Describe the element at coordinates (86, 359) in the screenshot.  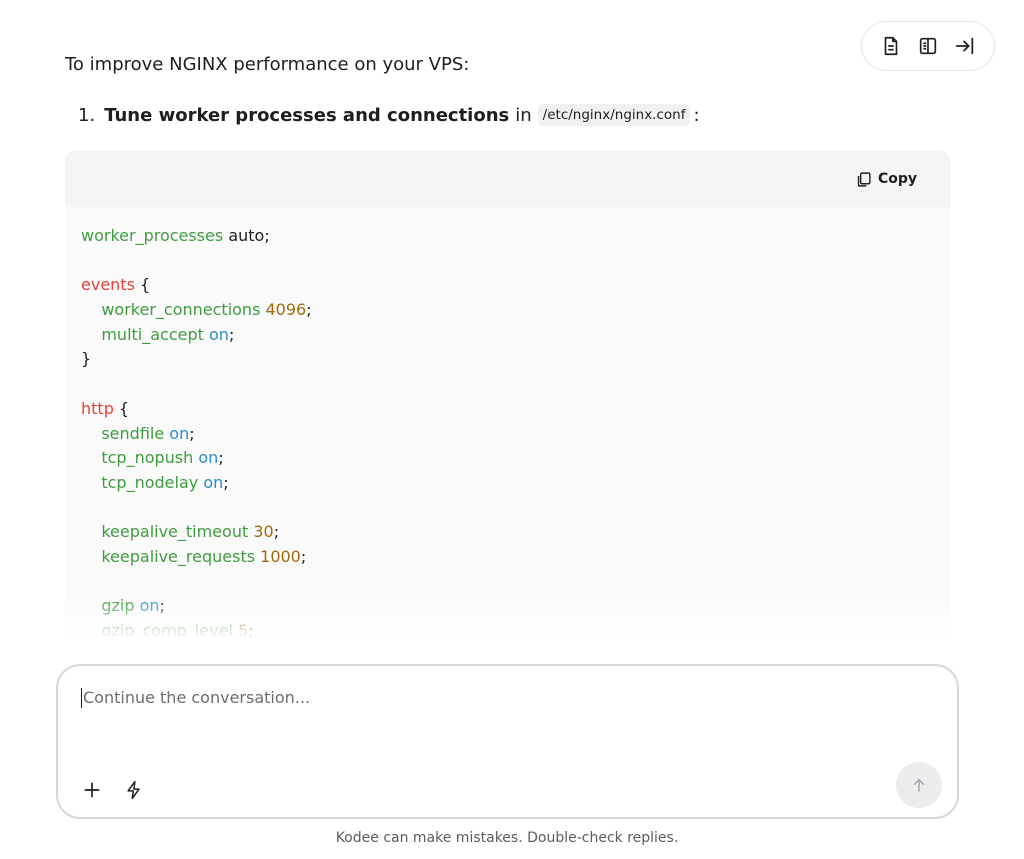
I see `code-token: }` at that location.